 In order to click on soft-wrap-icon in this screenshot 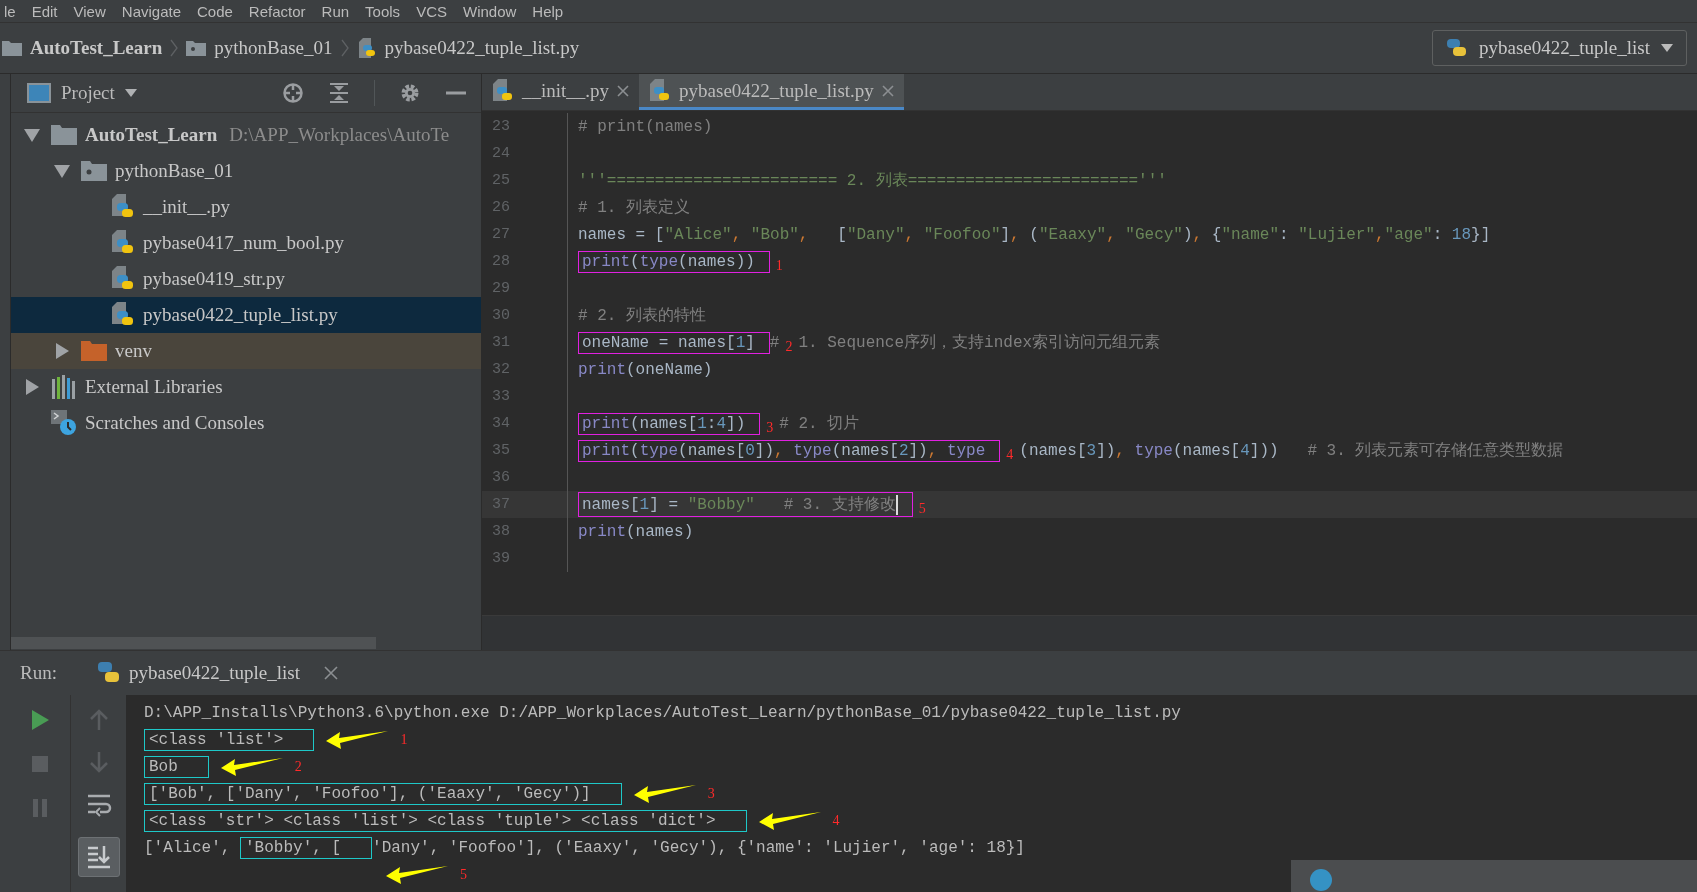, I will do `click(98, 805)`.